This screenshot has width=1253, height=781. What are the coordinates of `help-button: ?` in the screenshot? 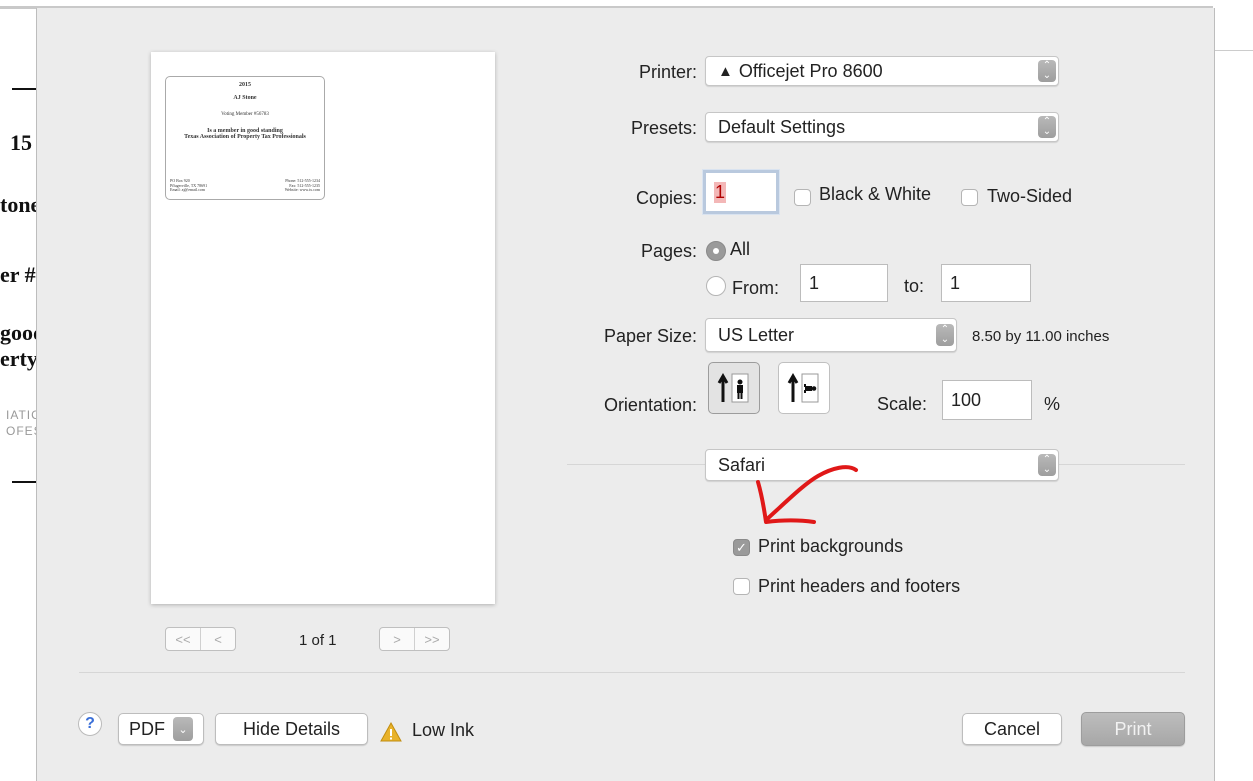 It's located at (90, 724).